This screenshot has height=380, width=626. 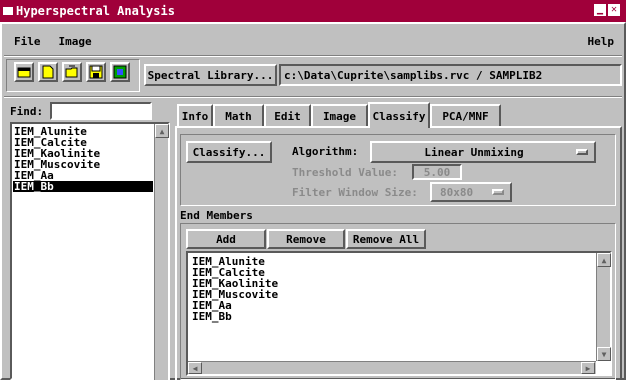 What do you see at coordinates (313, 56) in the screenshot?
I see `menu-divider` at bounding box center [313, 56].